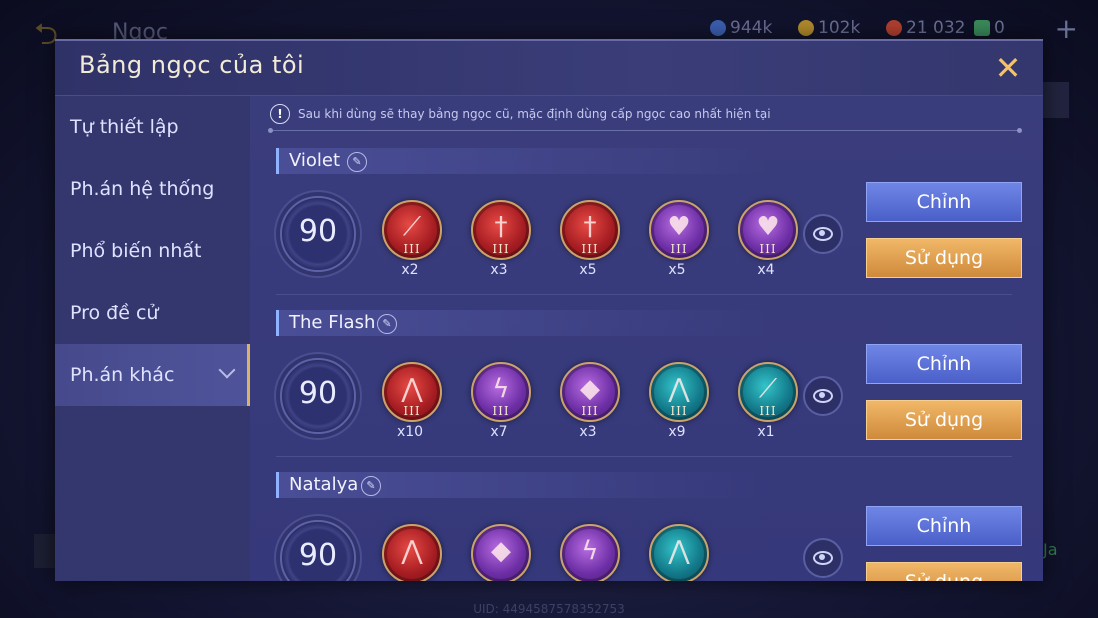 This screenshot has width=1098, height=618. What do you see at coordinates (499, 270) in the screenshot?
I see `rune-count: x3` at bounding box center [499, 270].